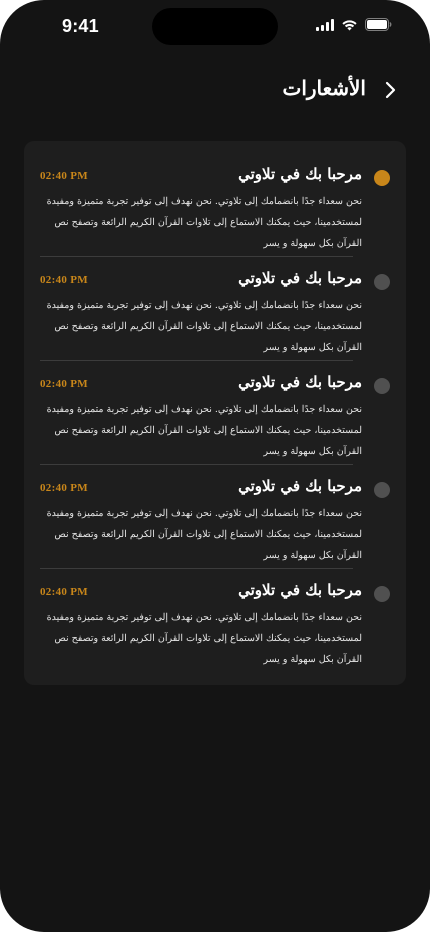 The width and height of the screenshot is (430, 932). I want to click on cellular-signal-icon, so click(325, 24).